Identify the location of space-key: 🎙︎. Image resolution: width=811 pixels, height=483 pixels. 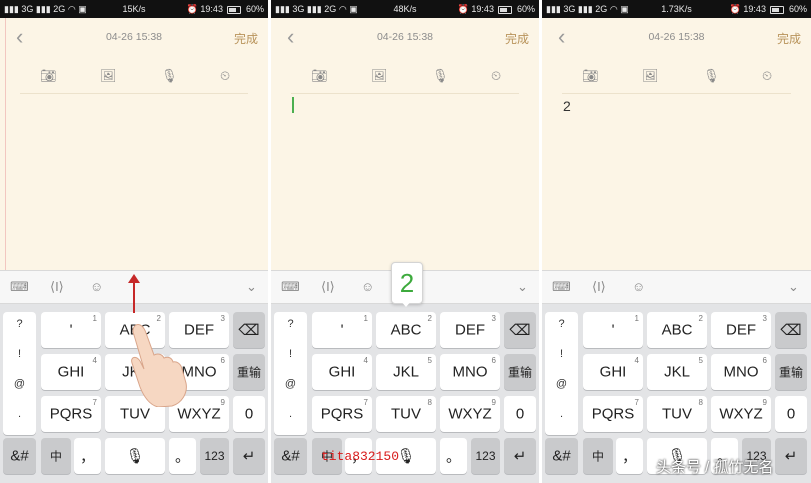
(135, 456).